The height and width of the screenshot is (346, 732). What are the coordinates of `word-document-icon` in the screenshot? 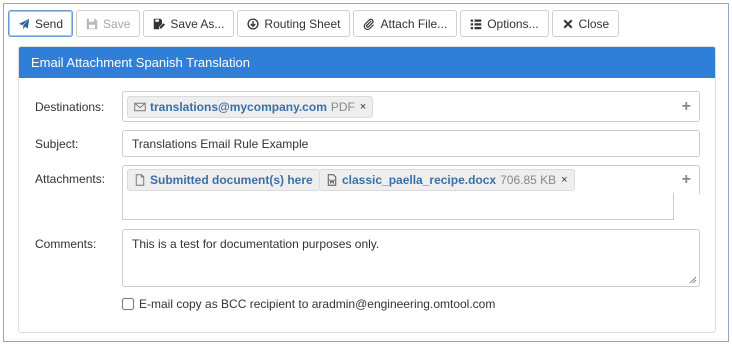 It's located at (332, 180).